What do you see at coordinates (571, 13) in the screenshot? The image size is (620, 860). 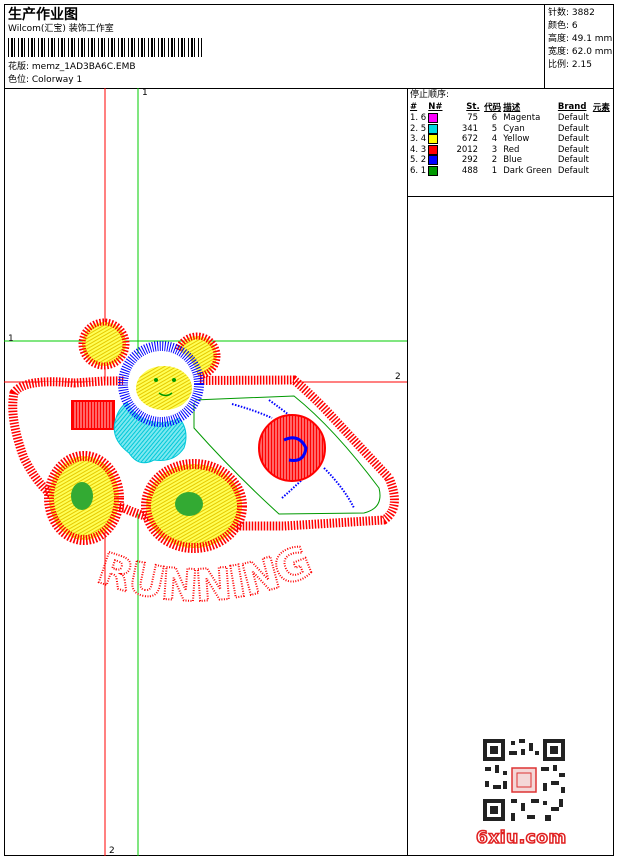 I see `stat-stitches: 针数: 3882` at bounding box center [571, 13].